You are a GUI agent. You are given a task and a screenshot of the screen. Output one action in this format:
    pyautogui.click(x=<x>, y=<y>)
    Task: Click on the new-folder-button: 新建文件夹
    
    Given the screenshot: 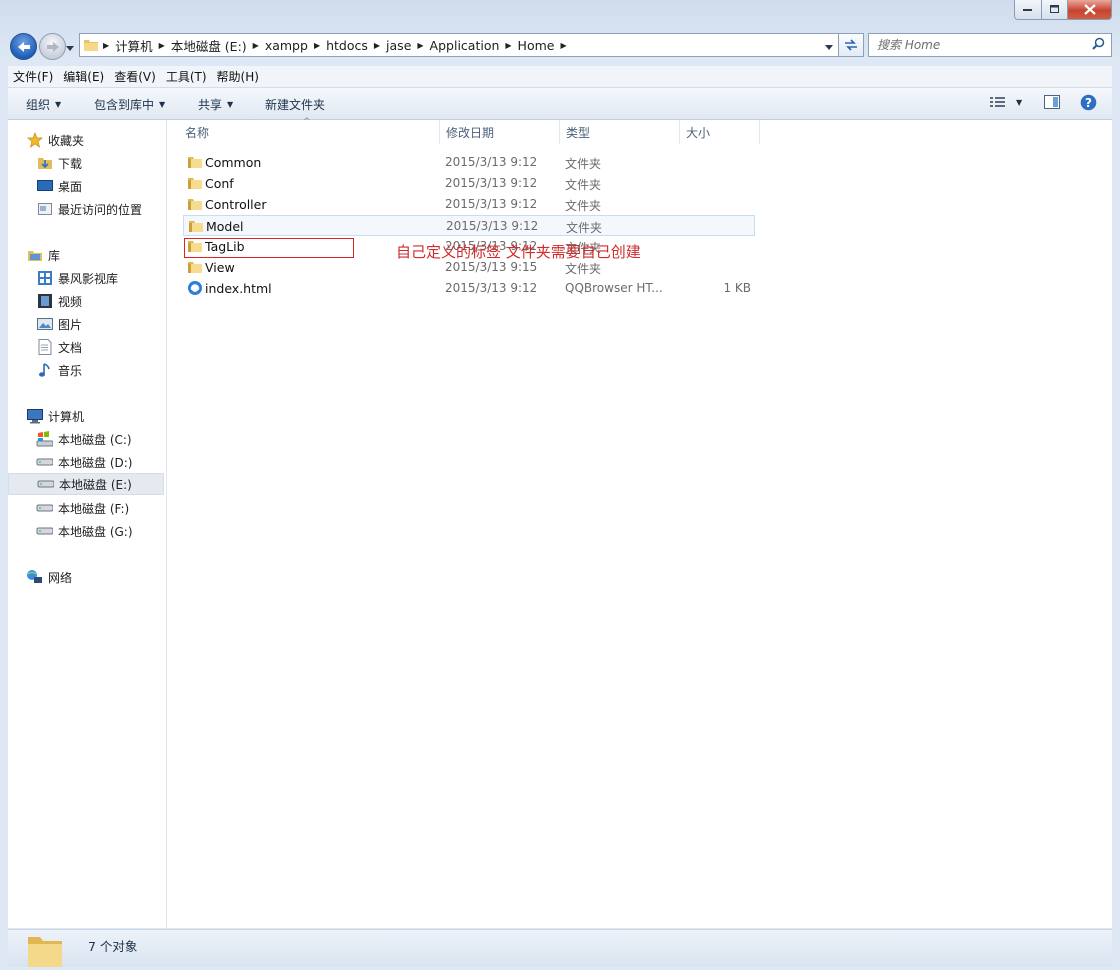 What is the action you would take?
    pyautogui.click(x=295, y=104)
    